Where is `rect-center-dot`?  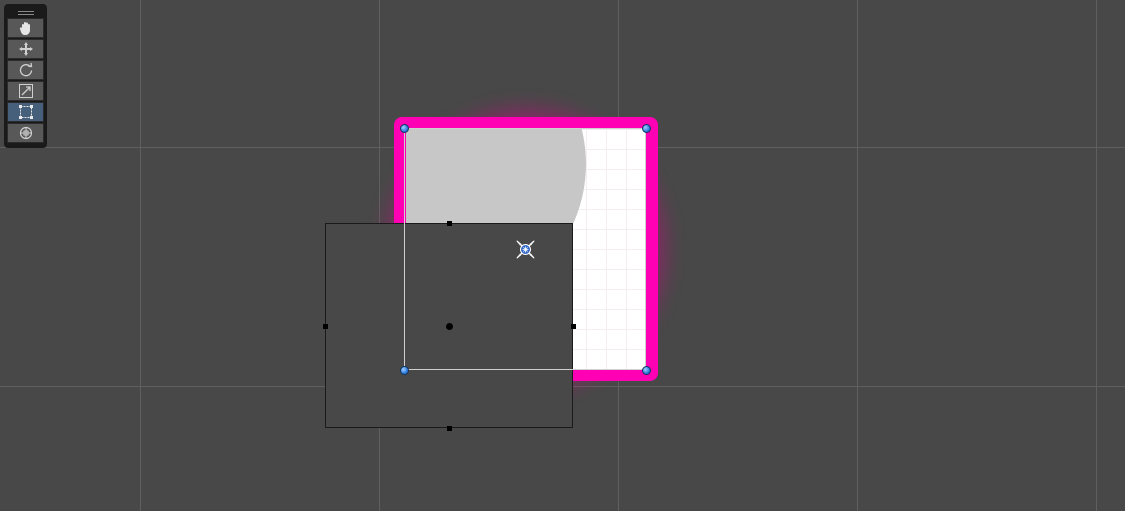 rect-center-dot is located at coordinates (449, 326).